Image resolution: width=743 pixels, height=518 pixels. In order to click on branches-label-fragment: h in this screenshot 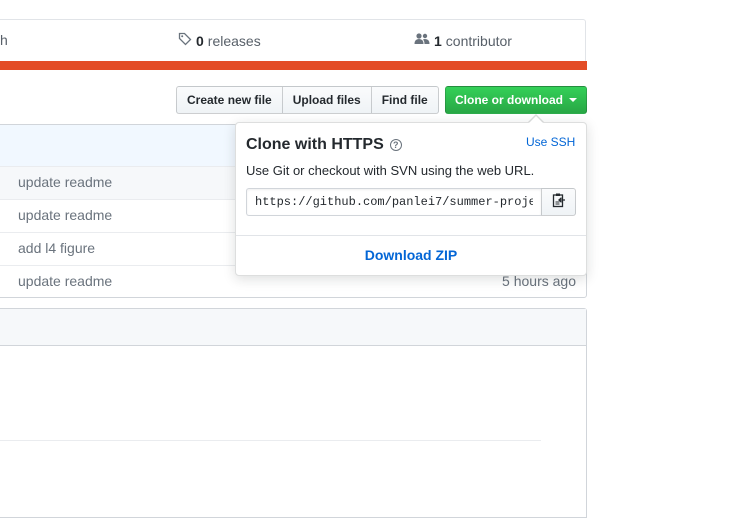, I will do `click(4, 40)`.